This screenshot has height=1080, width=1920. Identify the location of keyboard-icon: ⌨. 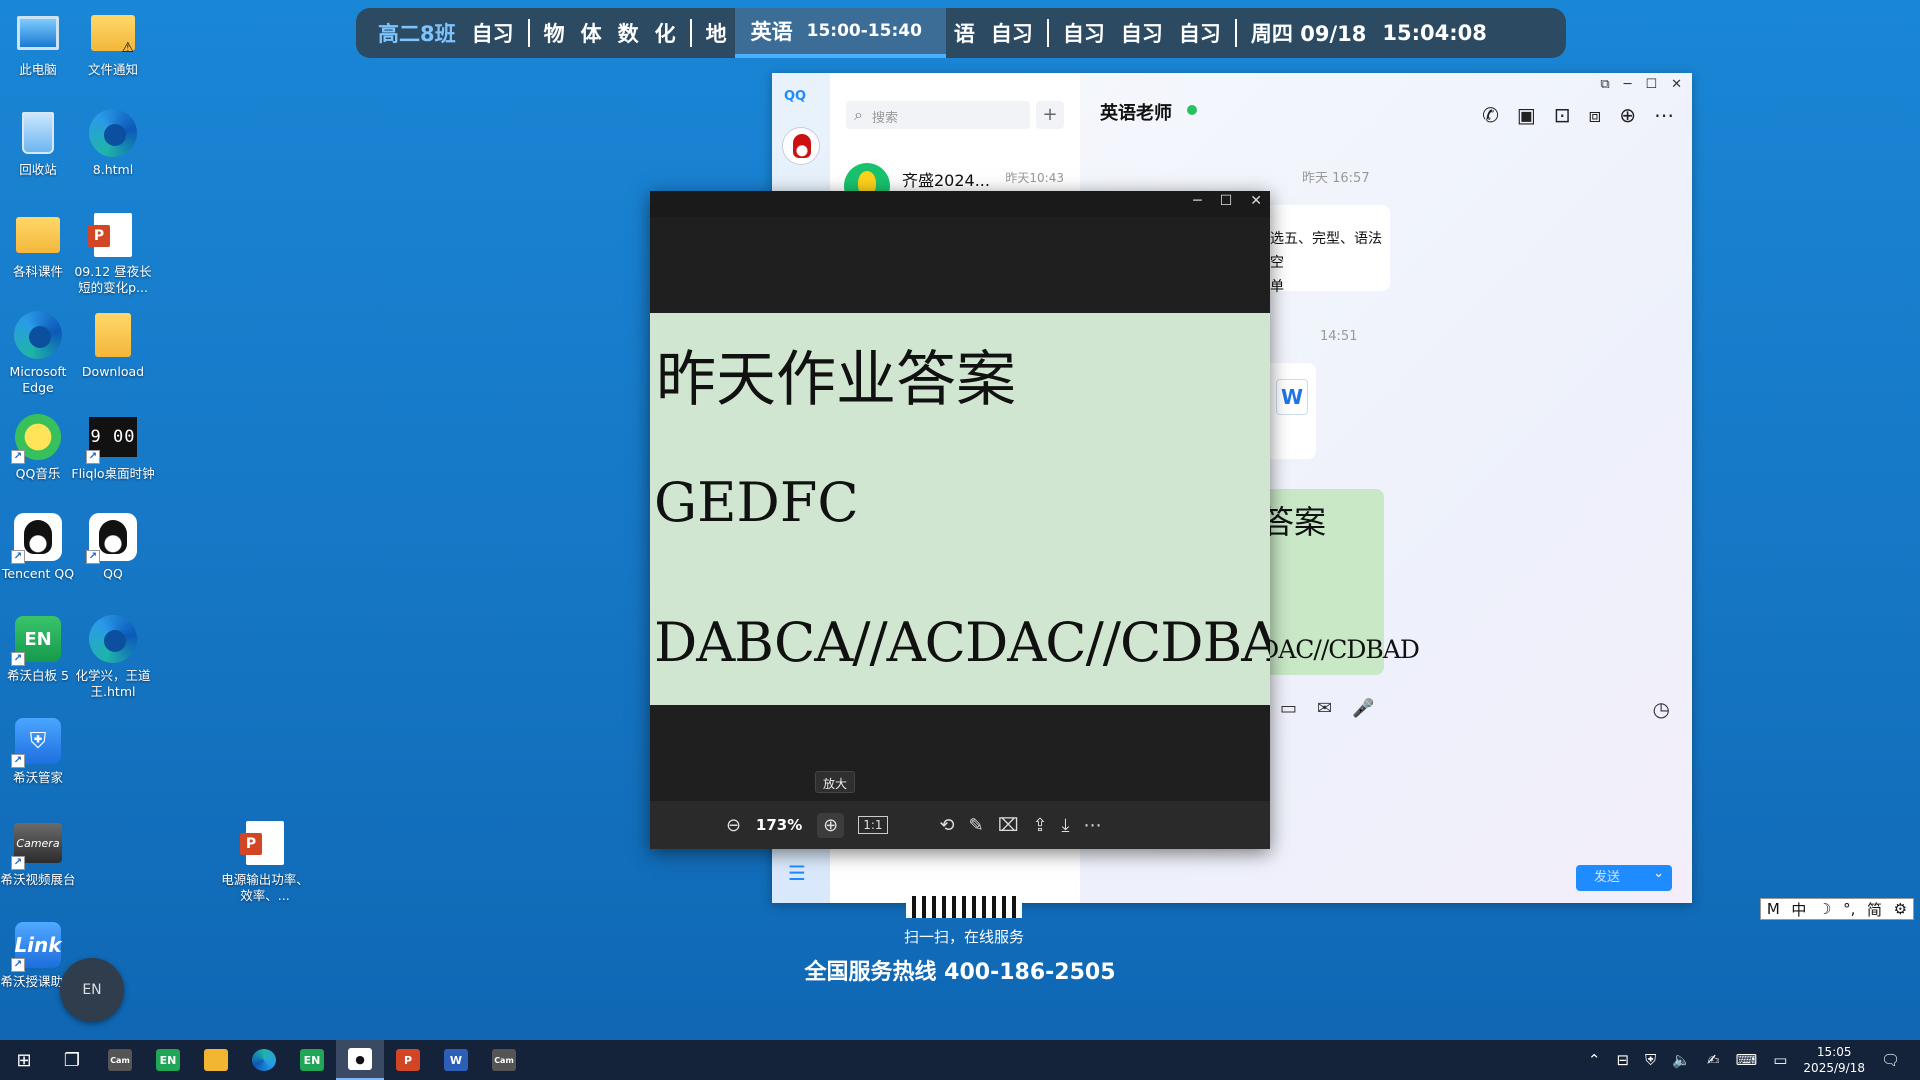
(1747, 1060).